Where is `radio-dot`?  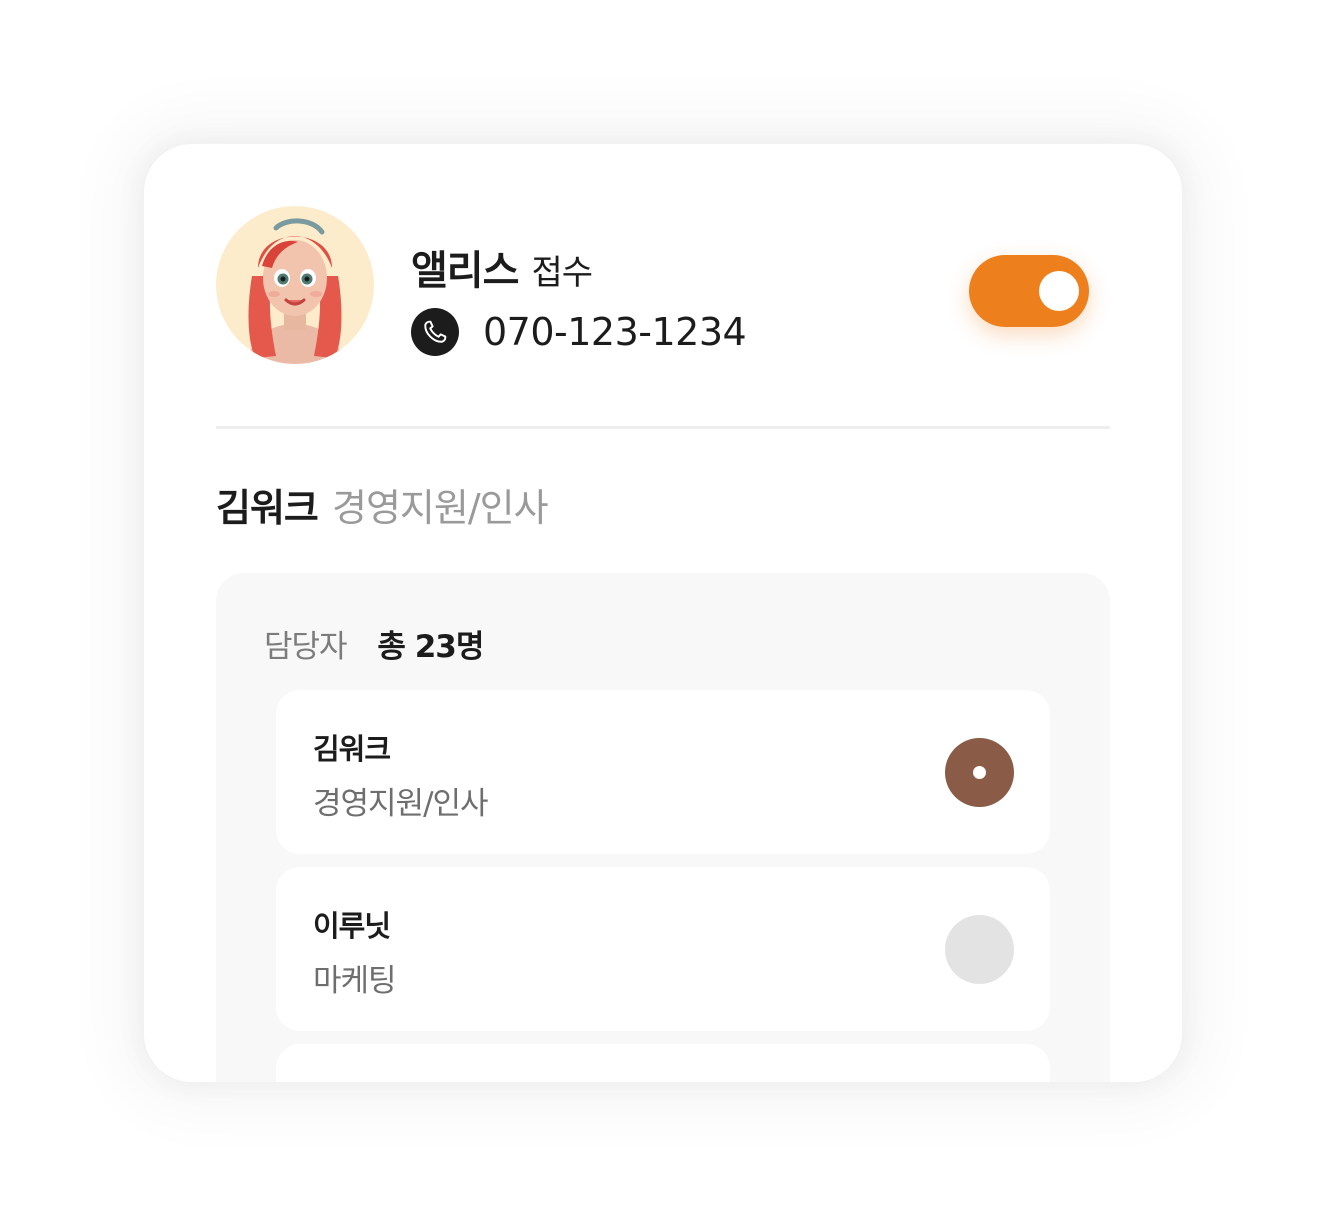 radio-dot is located at coordinates (979, 772).